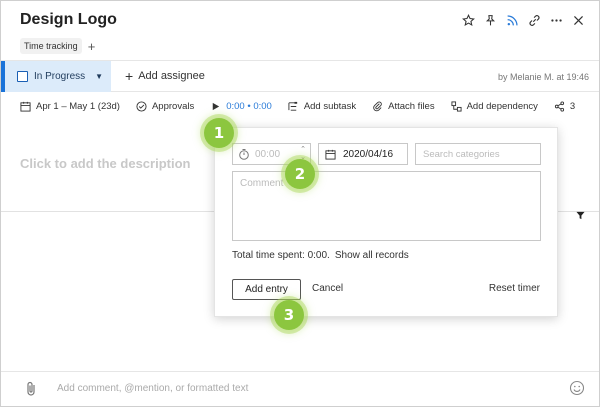 The height and width of the screenshot is (407, 600). I want to click on emoji-icon, so click(577, 390).